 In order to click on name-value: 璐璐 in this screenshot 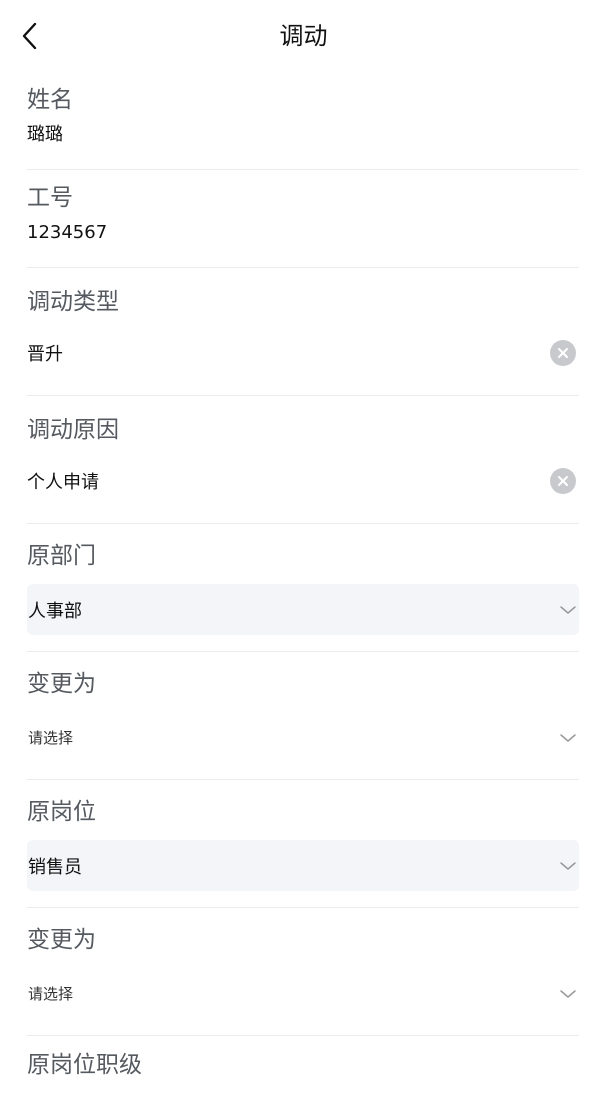, I will do `click(45, 134)`.